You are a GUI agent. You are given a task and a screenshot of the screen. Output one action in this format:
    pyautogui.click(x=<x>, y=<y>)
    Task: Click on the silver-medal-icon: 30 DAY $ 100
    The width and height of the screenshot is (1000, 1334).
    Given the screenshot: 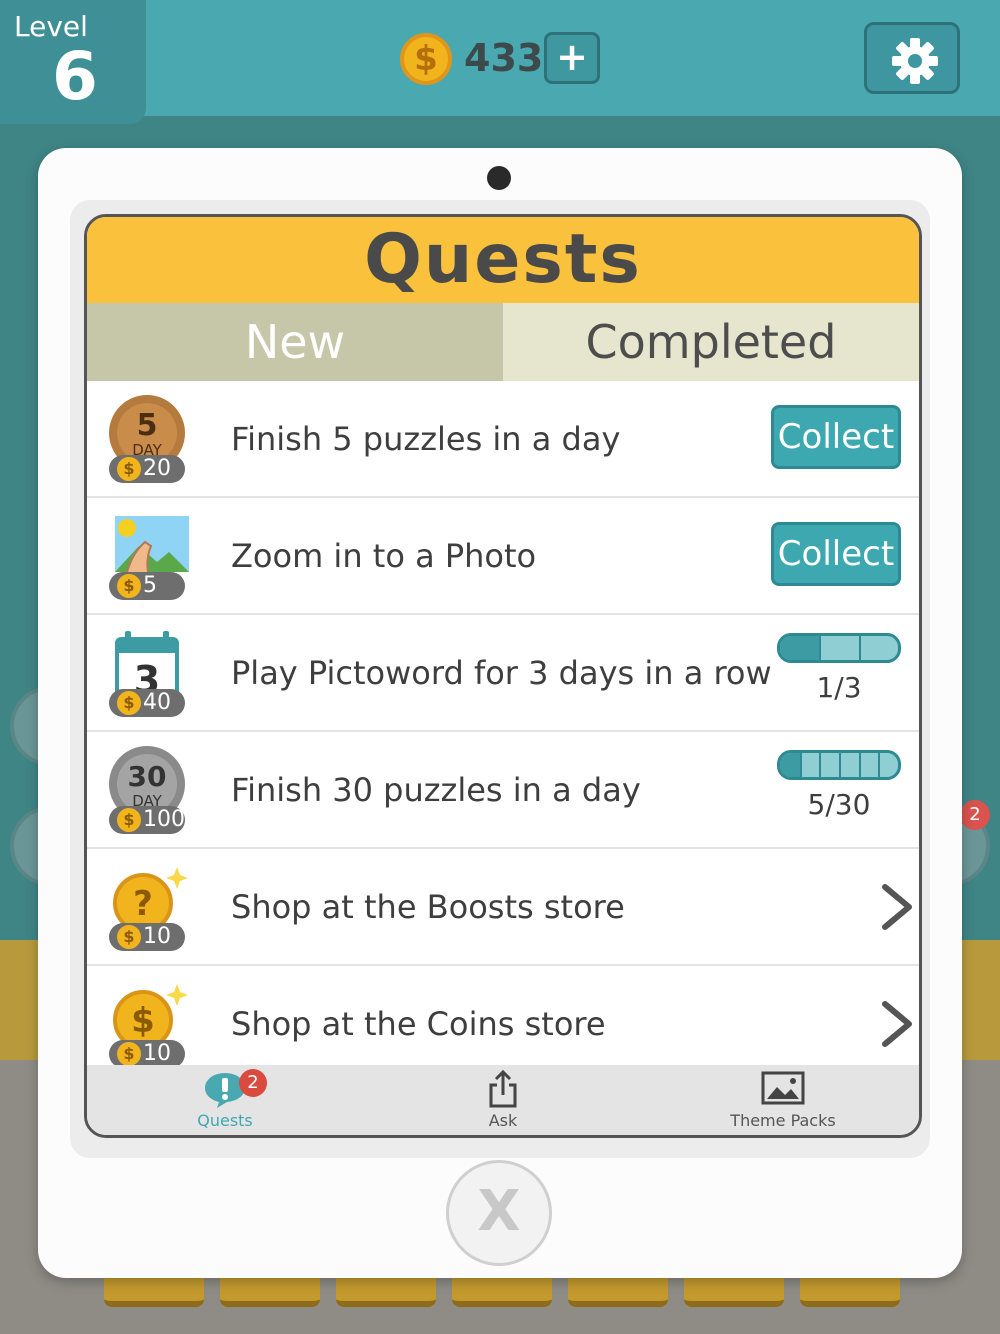 What is the action you would take?
    pyautogui.click(x=147, y=790)
    